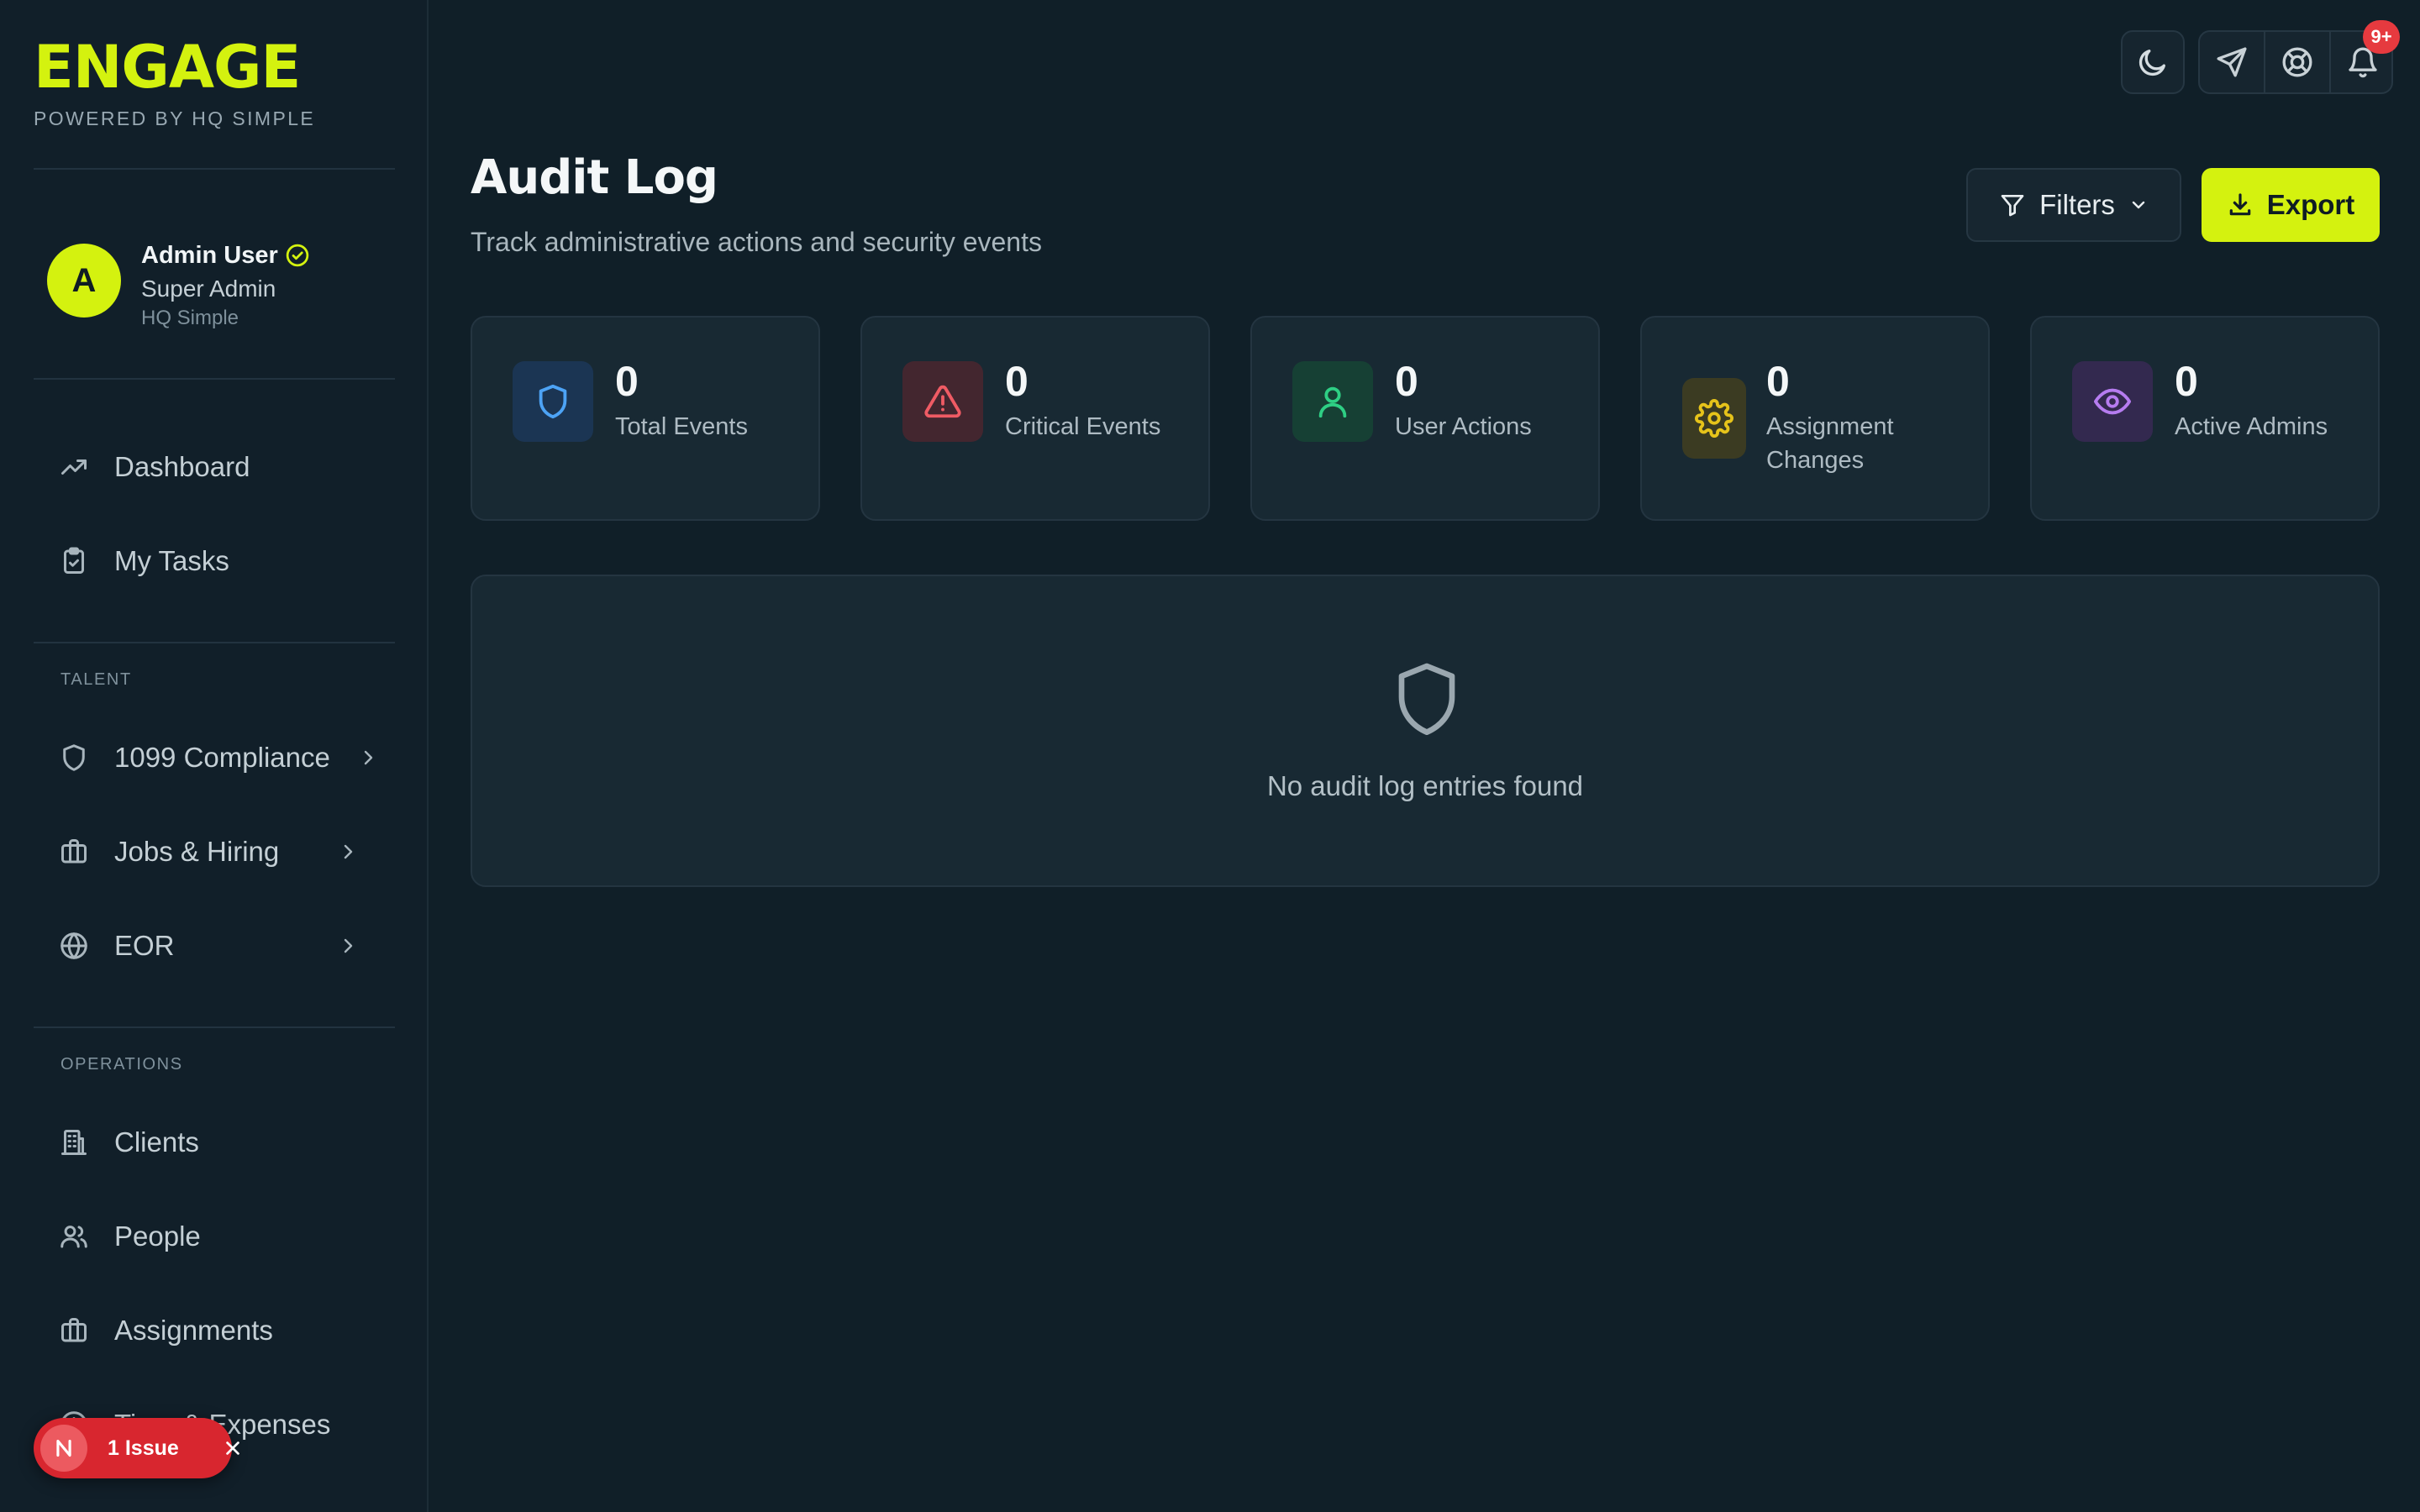  I want to click on moon-icon, so click(2153, 62).